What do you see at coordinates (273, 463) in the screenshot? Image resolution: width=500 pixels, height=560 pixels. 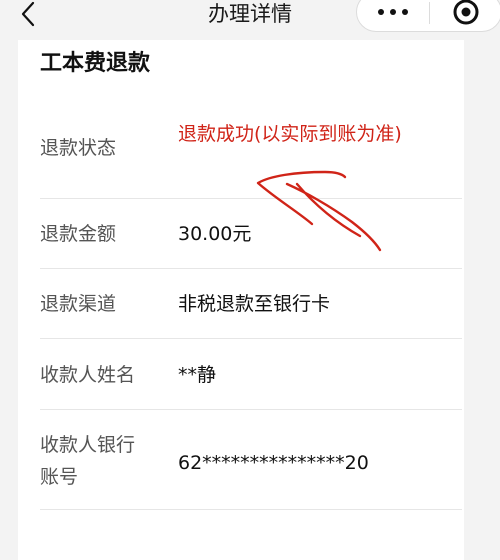 I see `payee-account-value: 62***************20` at bounding box center [273, 463].